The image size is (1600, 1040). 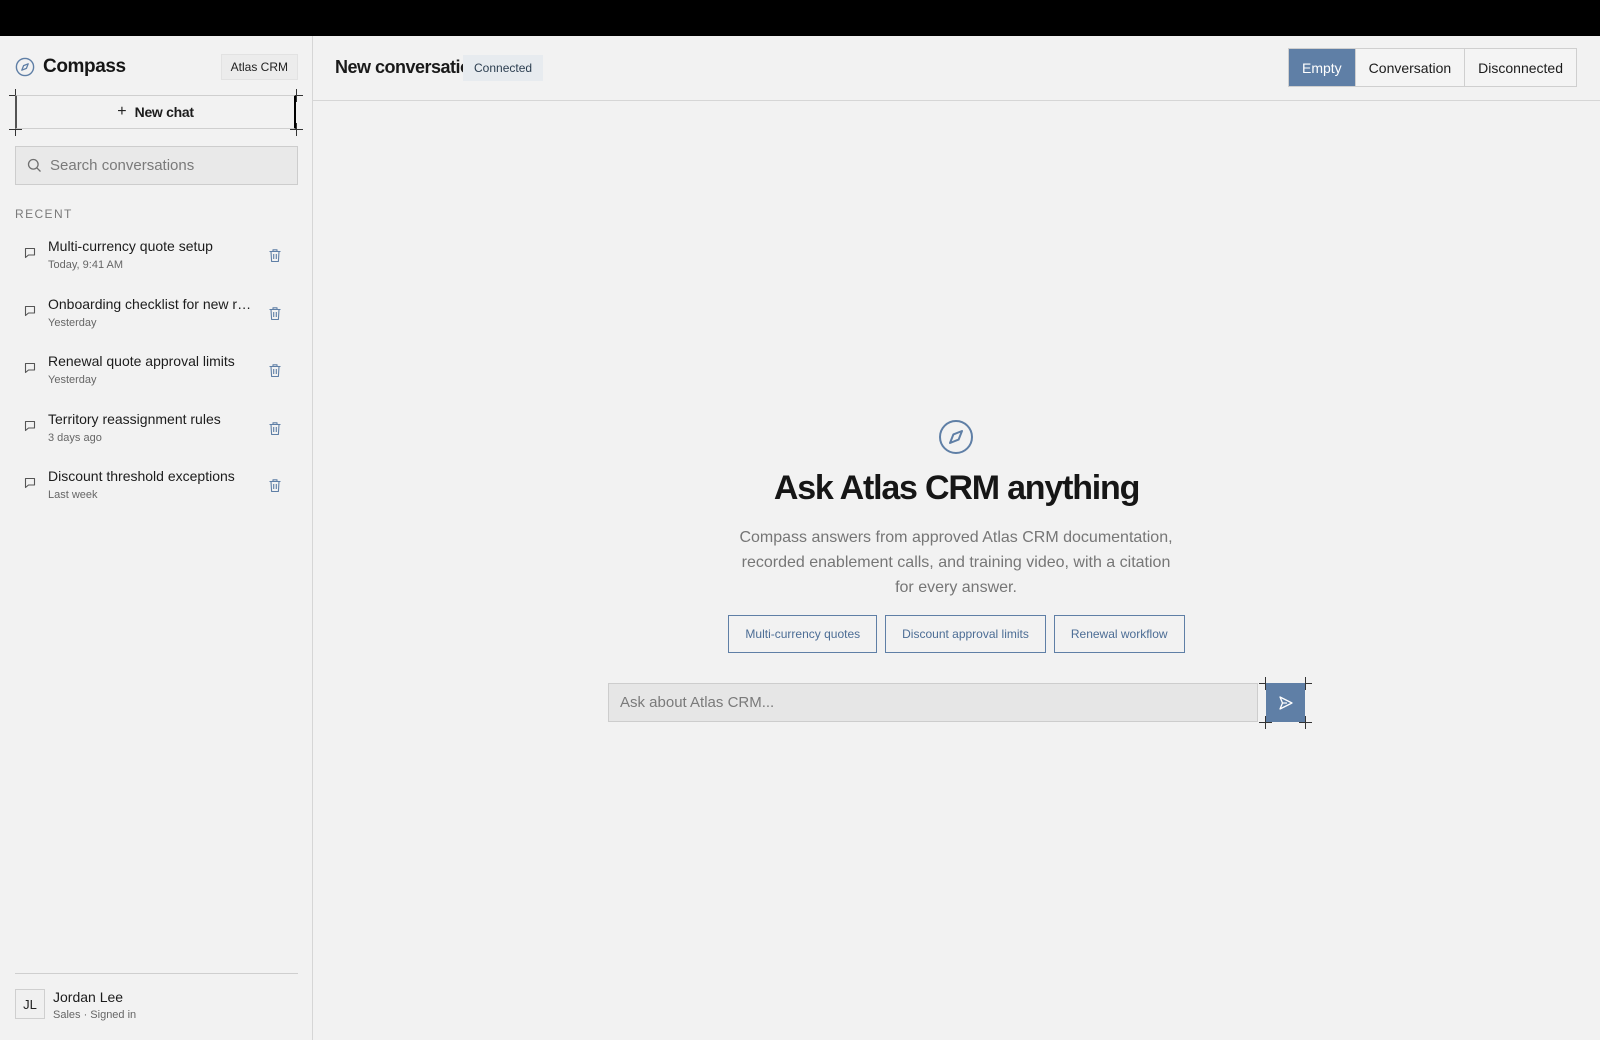 What do you see at coordinates (930, 702) in the screenshot?
I see `message-input` at bounding box center [930, 702].